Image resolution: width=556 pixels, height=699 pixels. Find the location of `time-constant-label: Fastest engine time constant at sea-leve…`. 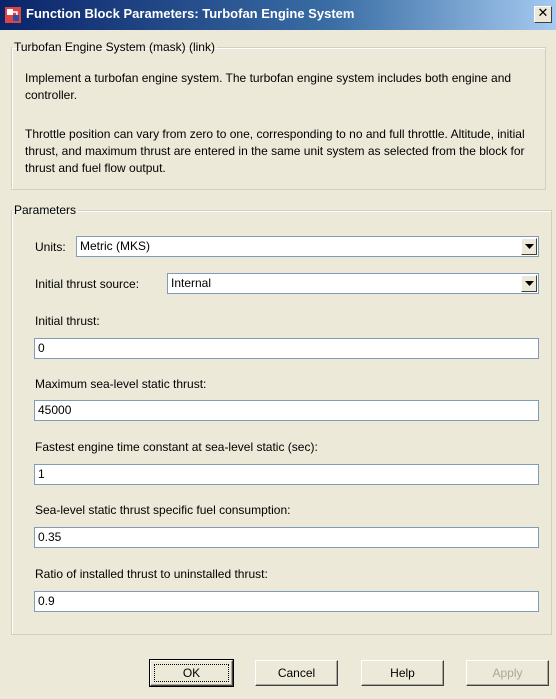

time-constant-label: Fastest engine time constant at sea-leve… is located at coordinates (176, 447).